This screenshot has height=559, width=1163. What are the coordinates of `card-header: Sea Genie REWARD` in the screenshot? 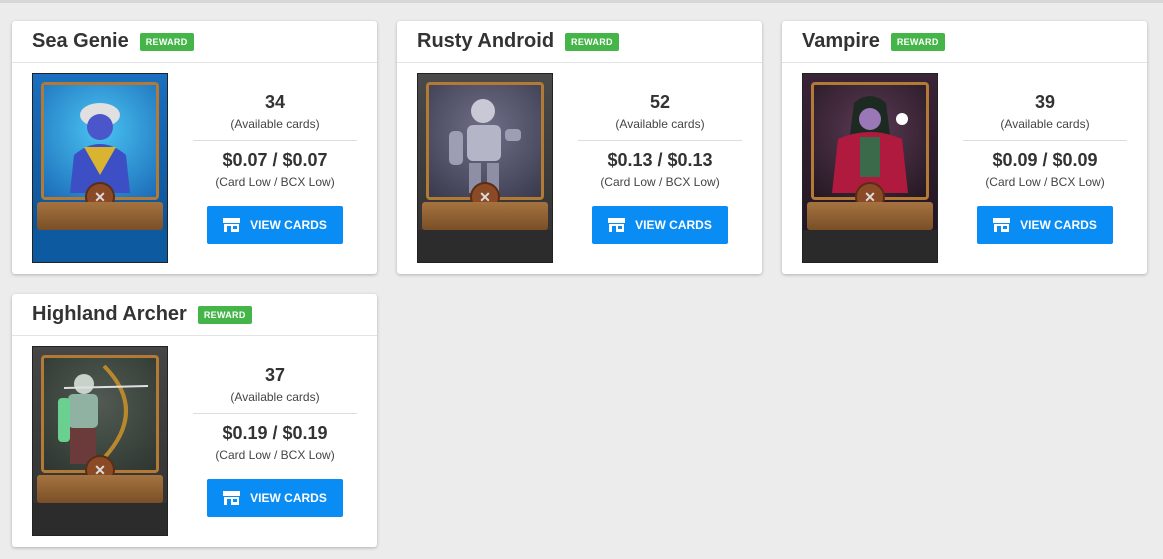 It's located at (194, 42).